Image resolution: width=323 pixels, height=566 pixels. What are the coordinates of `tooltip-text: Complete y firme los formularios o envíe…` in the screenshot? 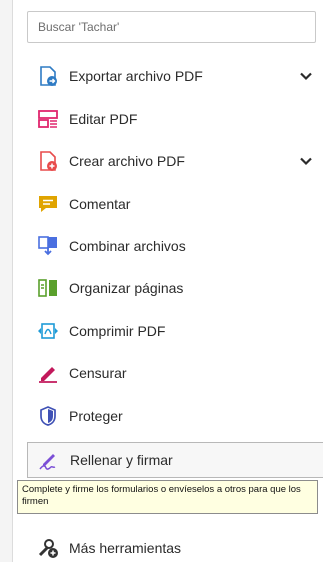 It's located at (161, 495).